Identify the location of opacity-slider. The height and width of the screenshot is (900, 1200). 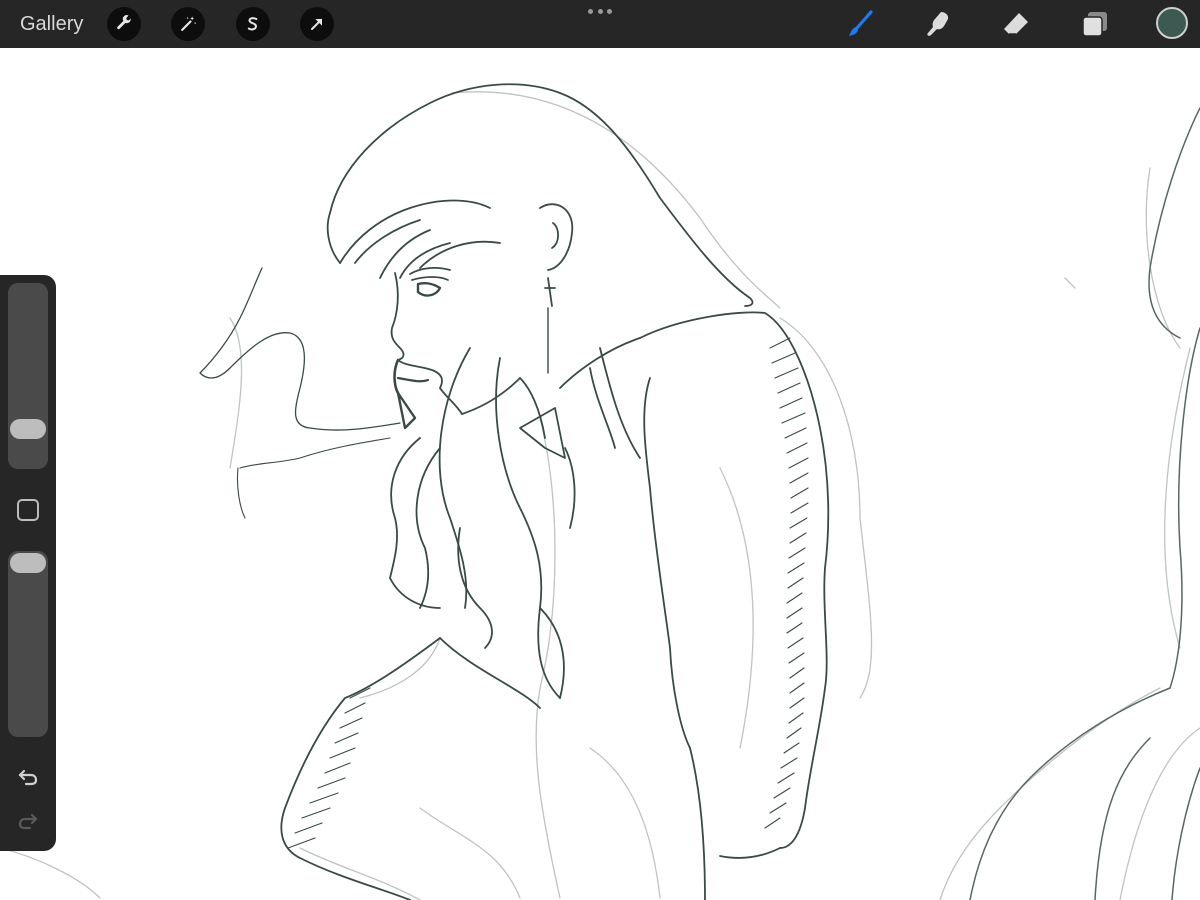
(28, 644).